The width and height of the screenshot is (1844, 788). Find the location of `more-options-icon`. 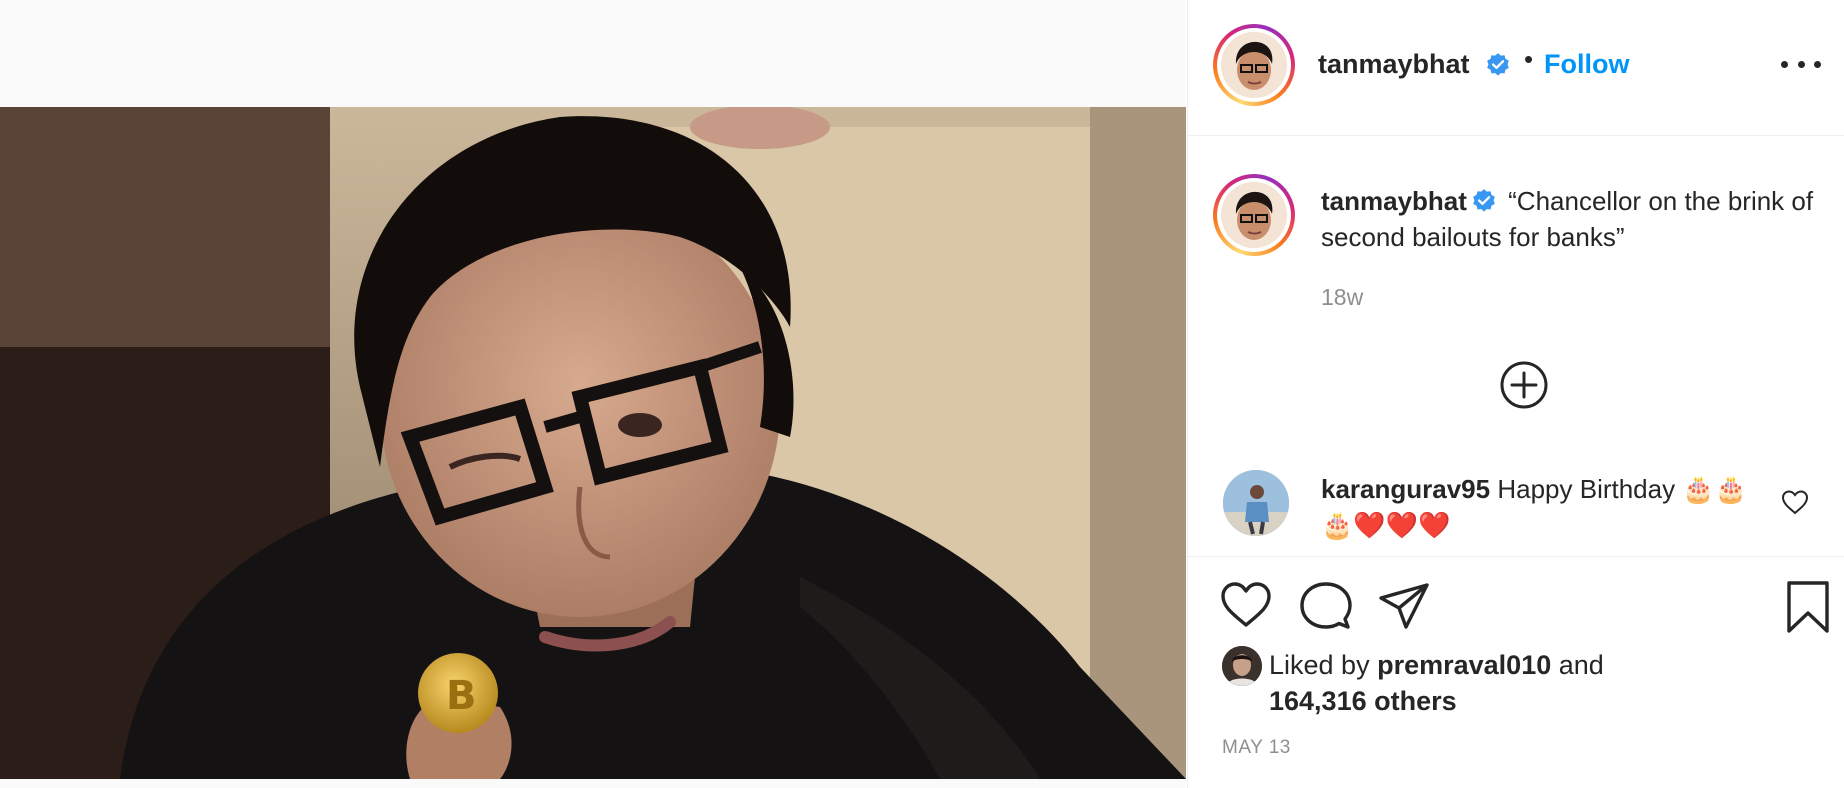

more-options-icon is located at coordinates (1801, 64).